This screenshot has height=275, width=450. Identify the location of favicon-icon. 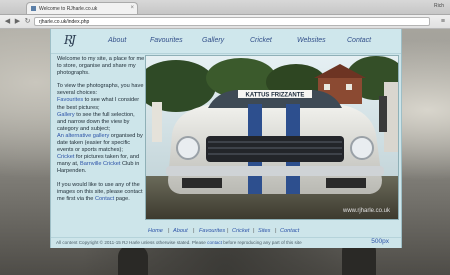
(33, 8).